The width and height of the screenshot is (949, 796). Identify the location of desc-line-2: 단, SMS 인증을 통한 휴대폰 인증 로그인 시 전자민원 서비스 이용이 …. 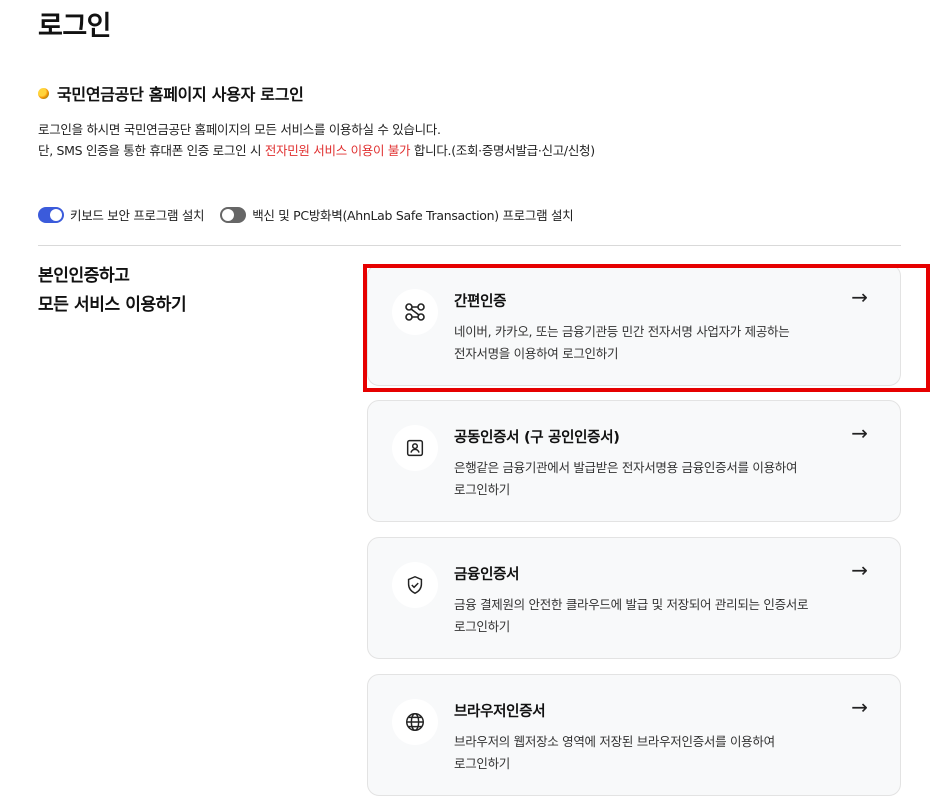
(316, 150).